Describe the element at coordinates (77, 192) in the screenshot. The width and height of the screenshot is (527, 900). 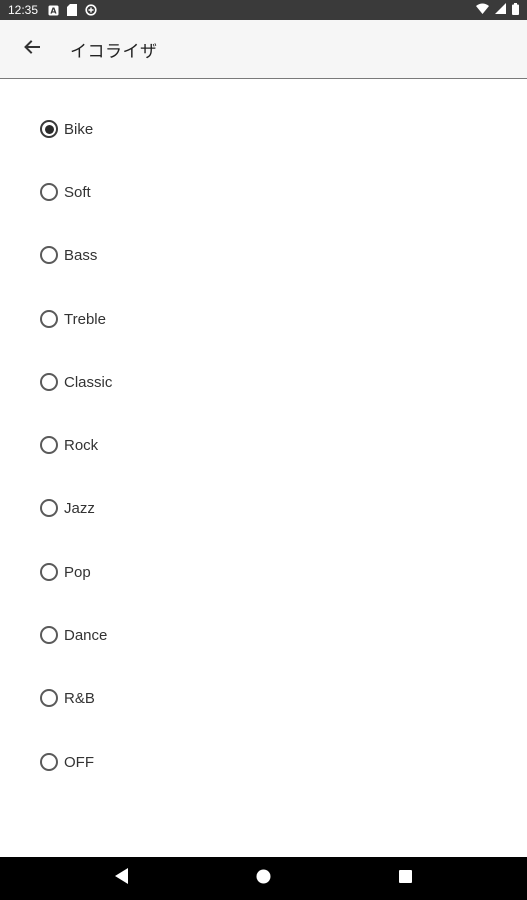
I see `radio-label: Soft` at that location.